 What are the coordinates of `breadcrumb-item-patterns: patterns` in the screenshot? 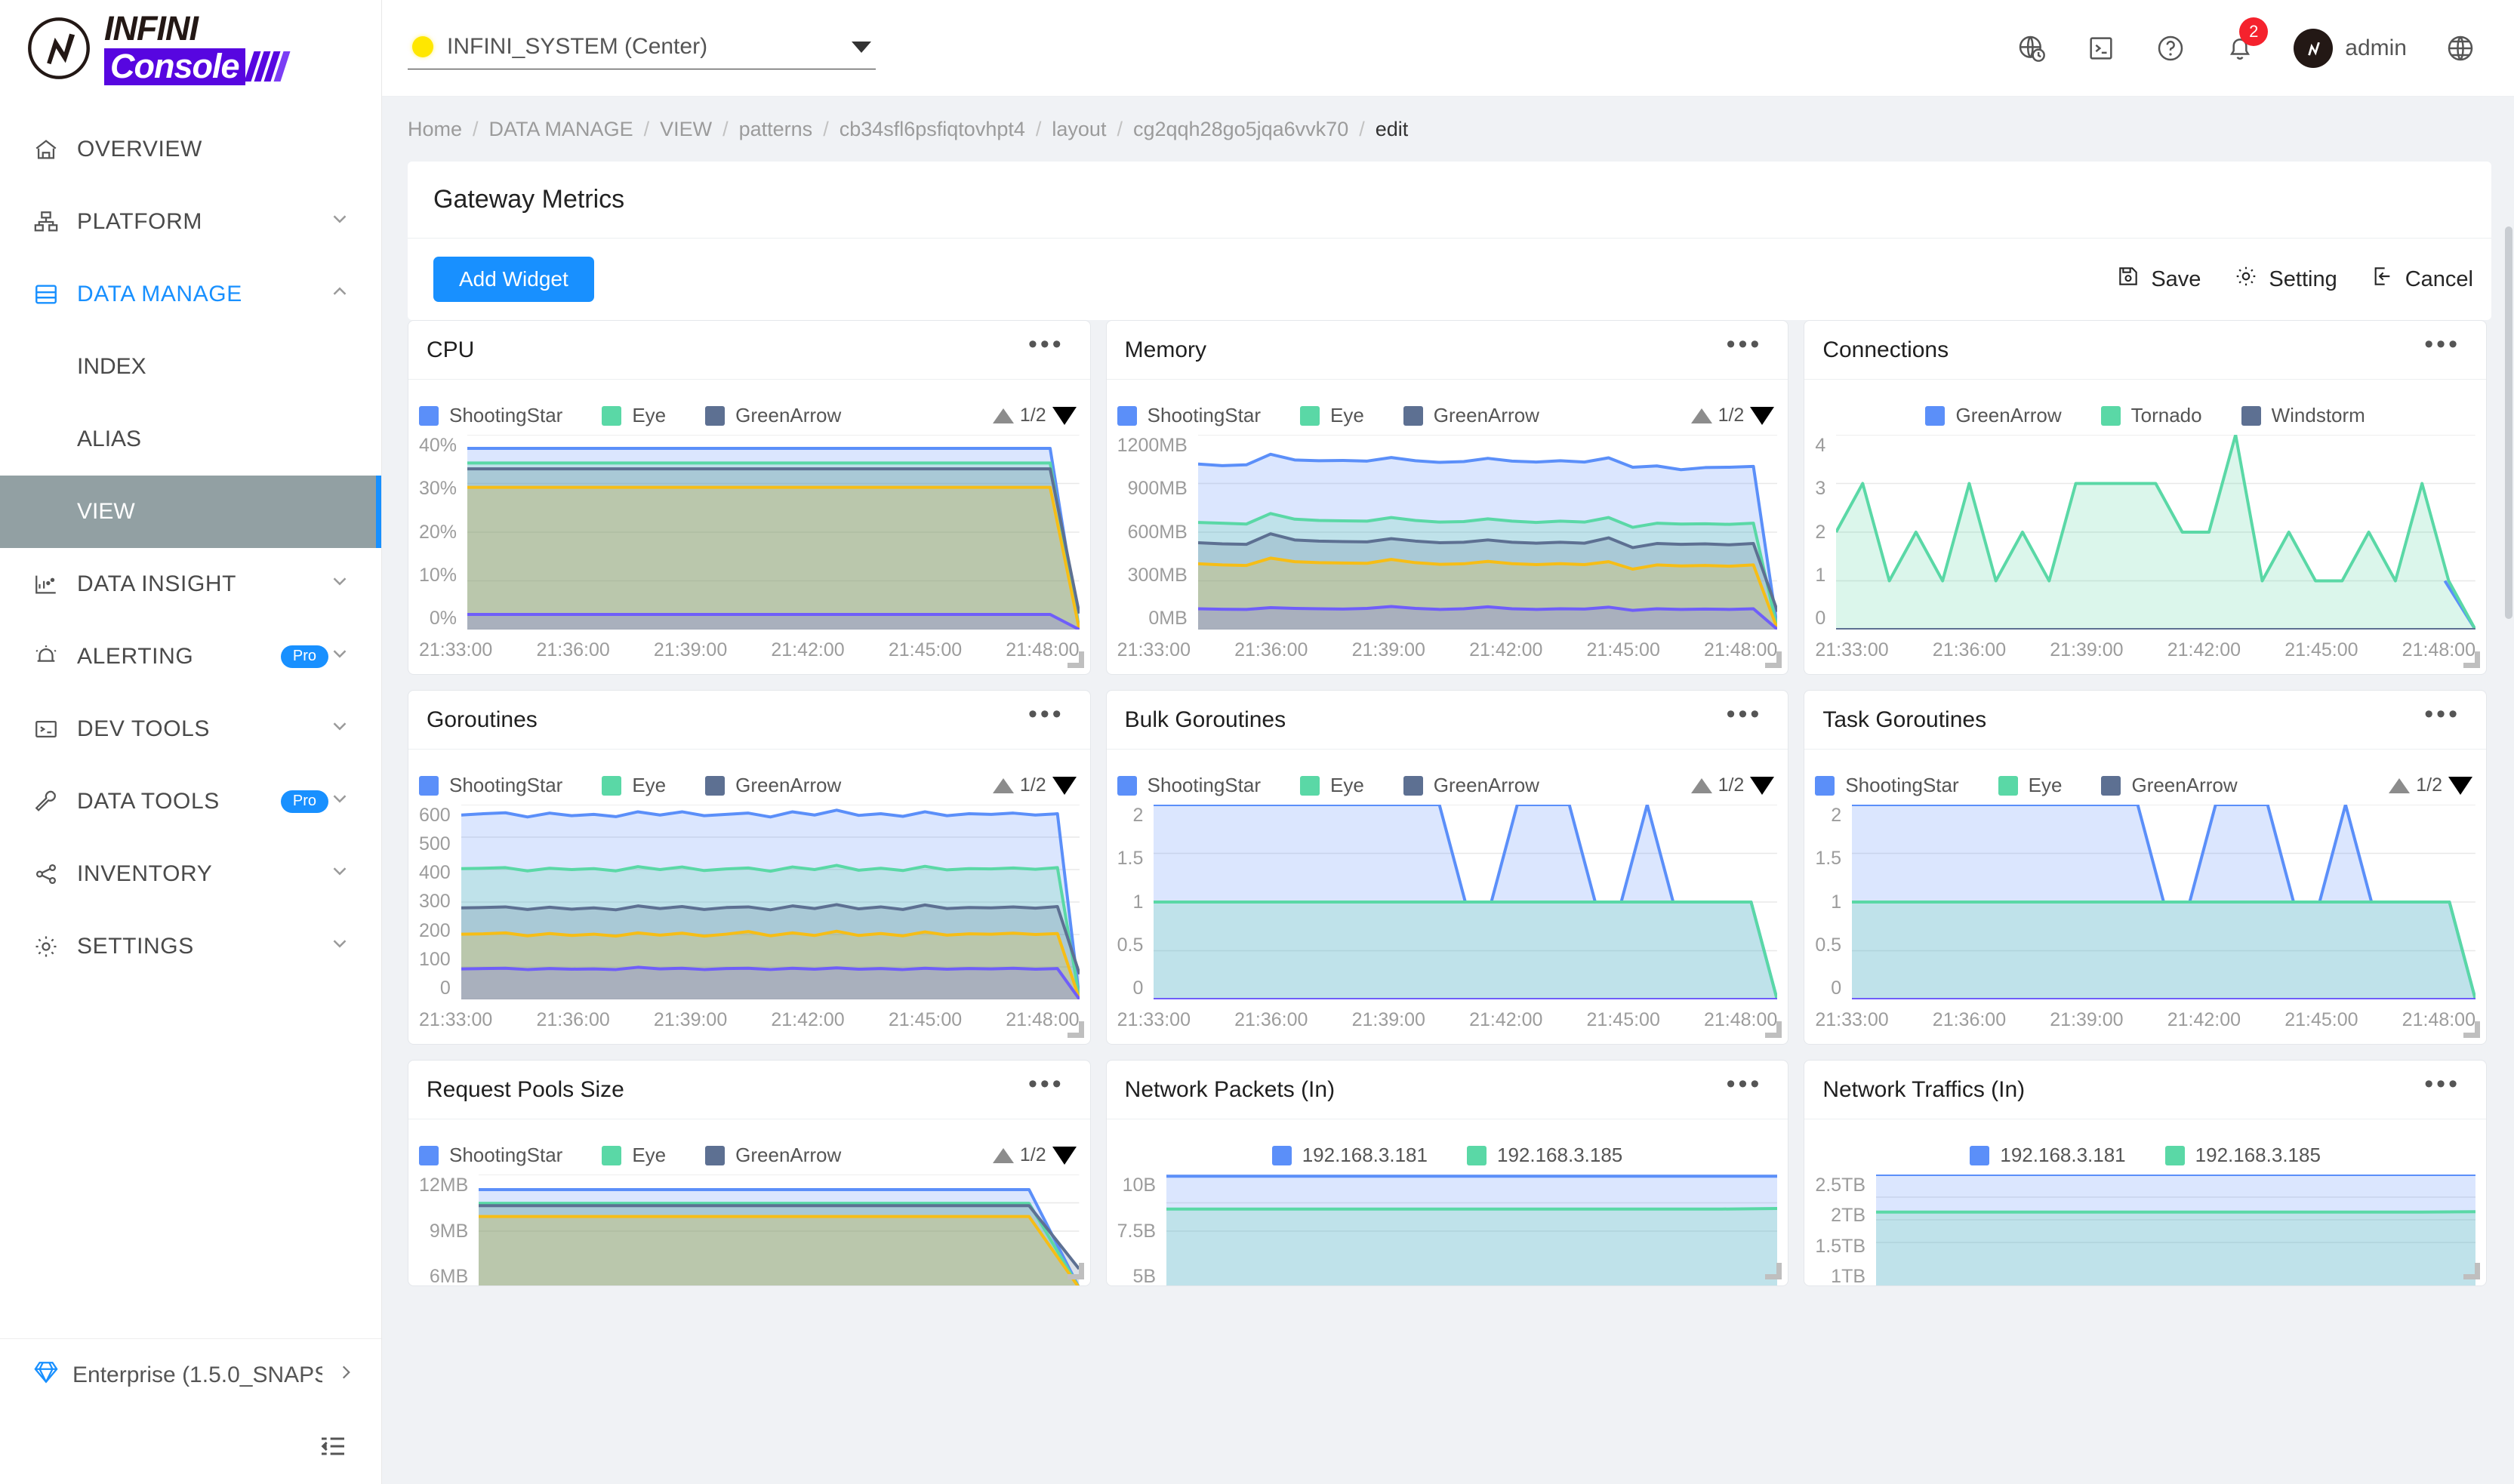 It's located at (776, 129).